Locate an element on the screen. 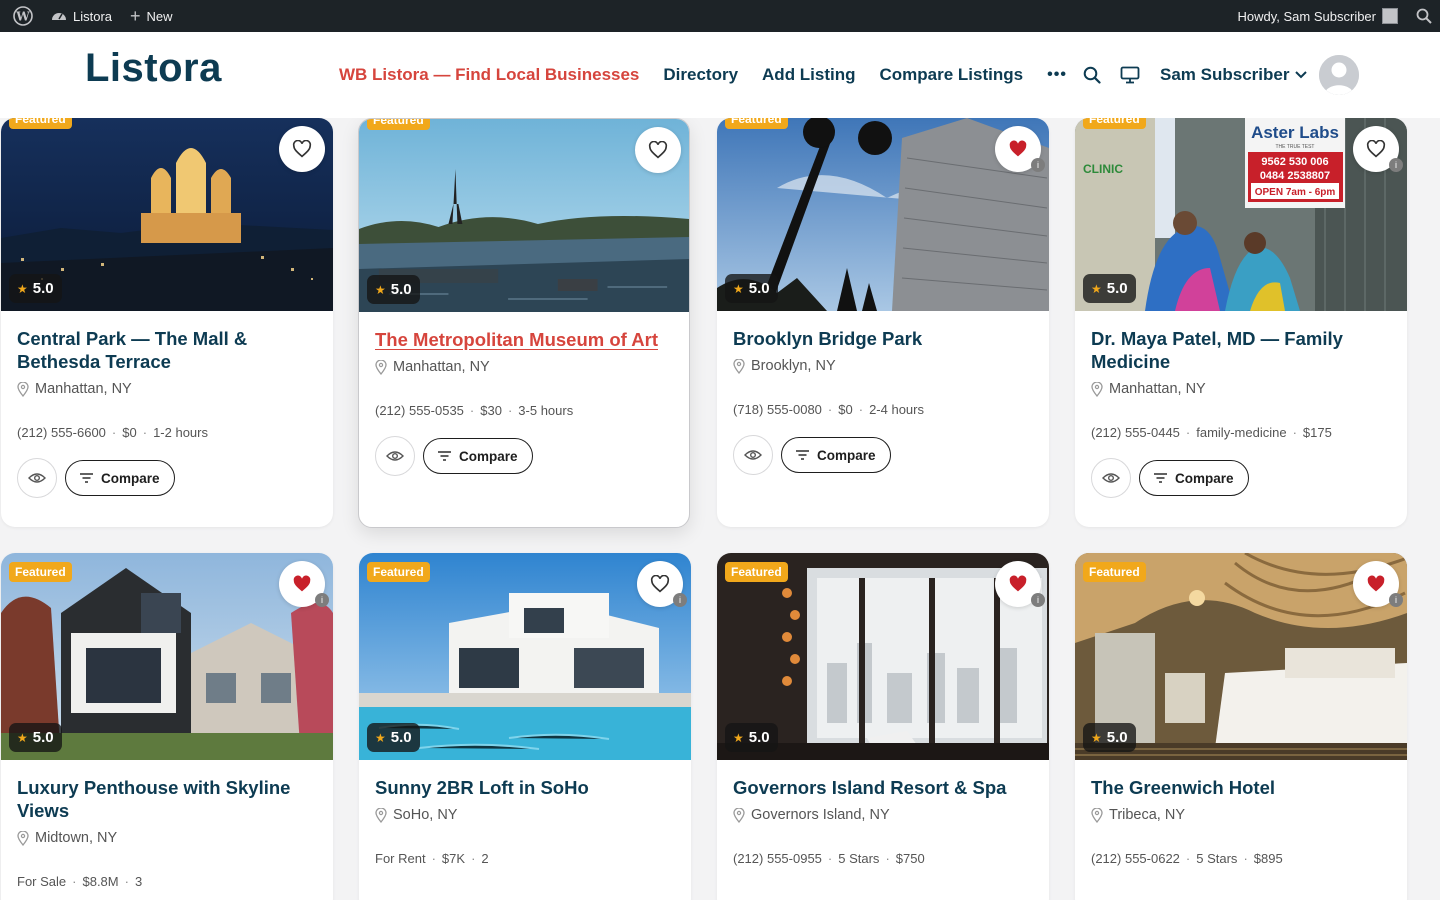 The image size is (1440, 900). listing-meta: For Rent · $7K · 2 is located at coordinates (432, 858).